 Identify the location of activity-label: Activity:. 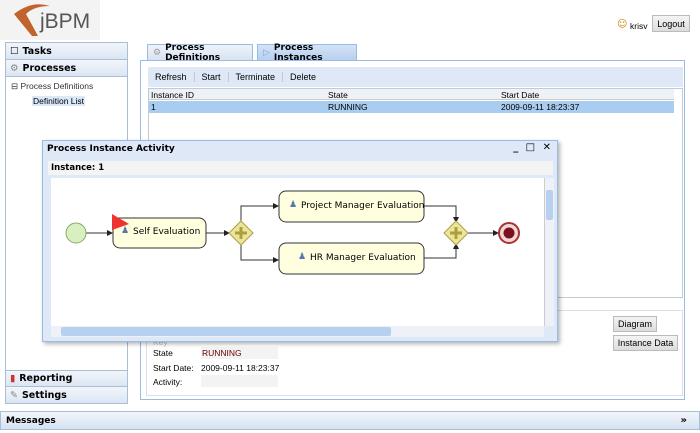
(168, 382).